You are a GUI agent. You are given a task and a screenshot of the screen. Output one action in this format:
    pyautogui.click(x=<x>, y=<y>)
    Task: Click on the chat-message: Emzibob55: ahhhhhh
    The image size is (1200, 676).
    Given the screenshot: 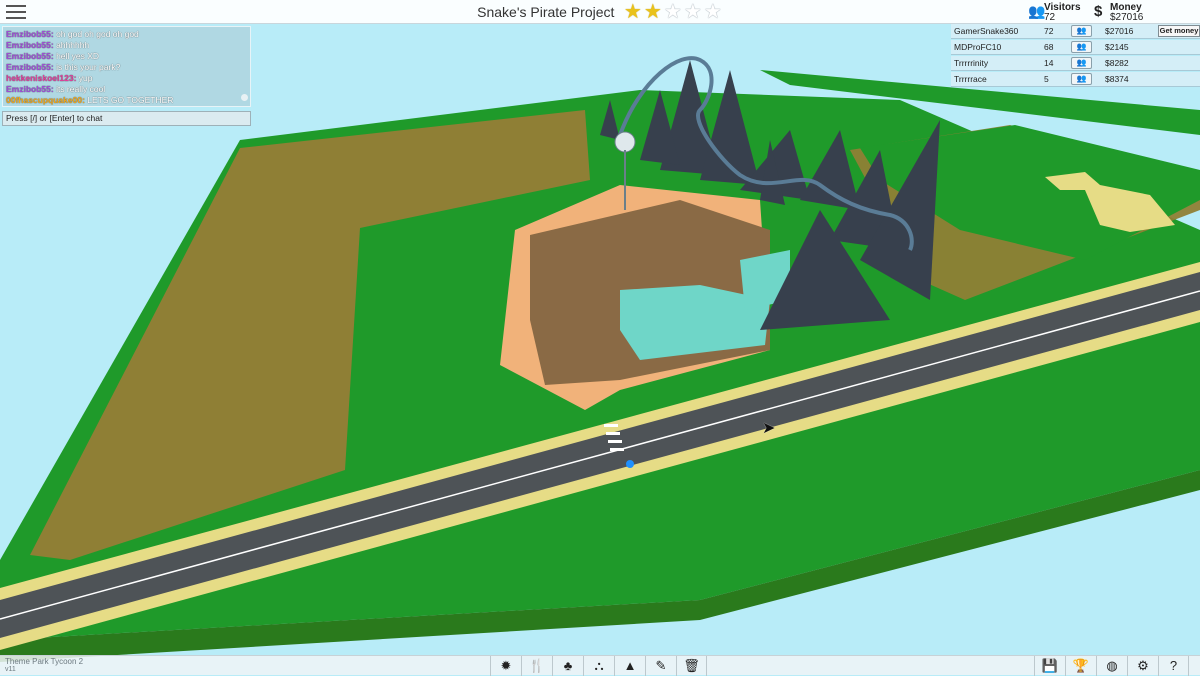 What is the action you would take?
    pyautogui.click(x=126, y=45)
    